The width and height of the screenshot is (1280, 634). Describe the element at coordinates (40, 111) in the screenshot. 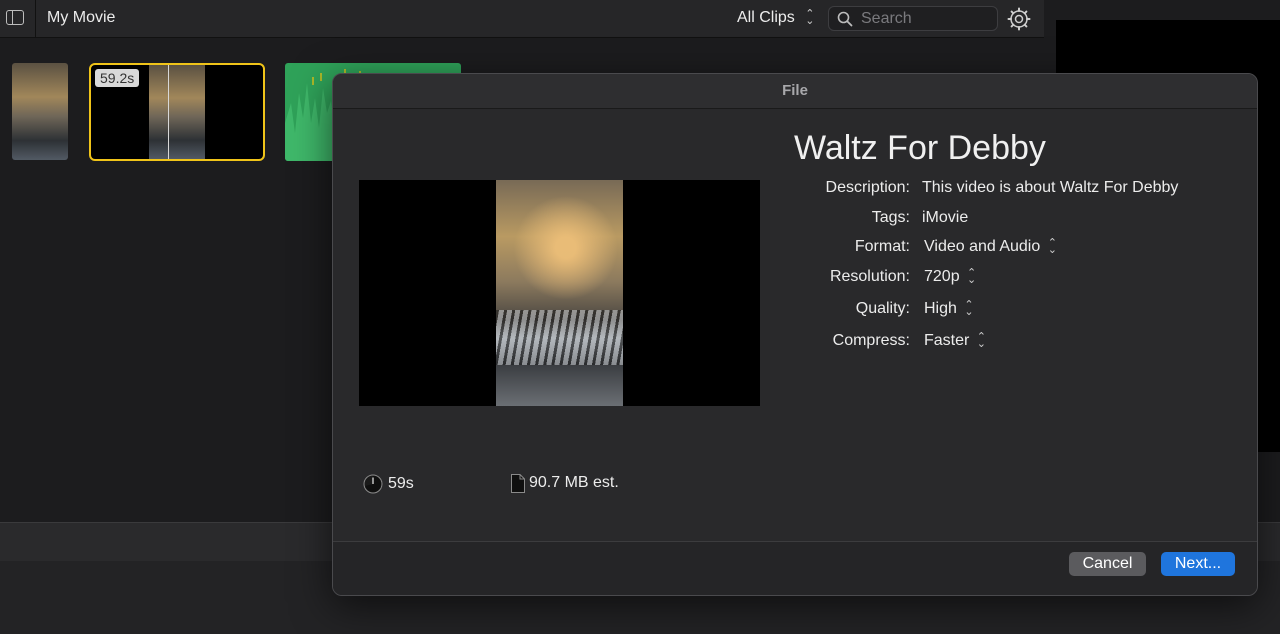

I see `clip-thumbnail` at that location.